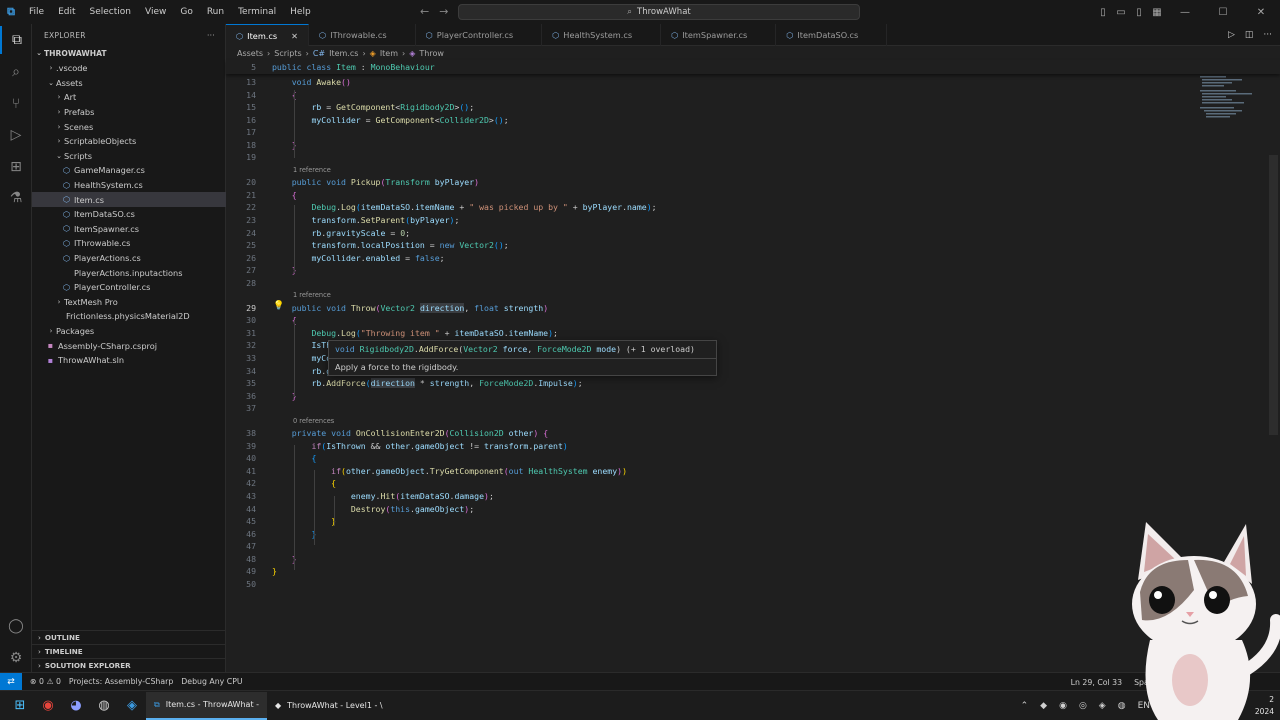  Describe the element at coordinates (129, 97) in the screenshot. I see `tree-item: › Art` at that location.